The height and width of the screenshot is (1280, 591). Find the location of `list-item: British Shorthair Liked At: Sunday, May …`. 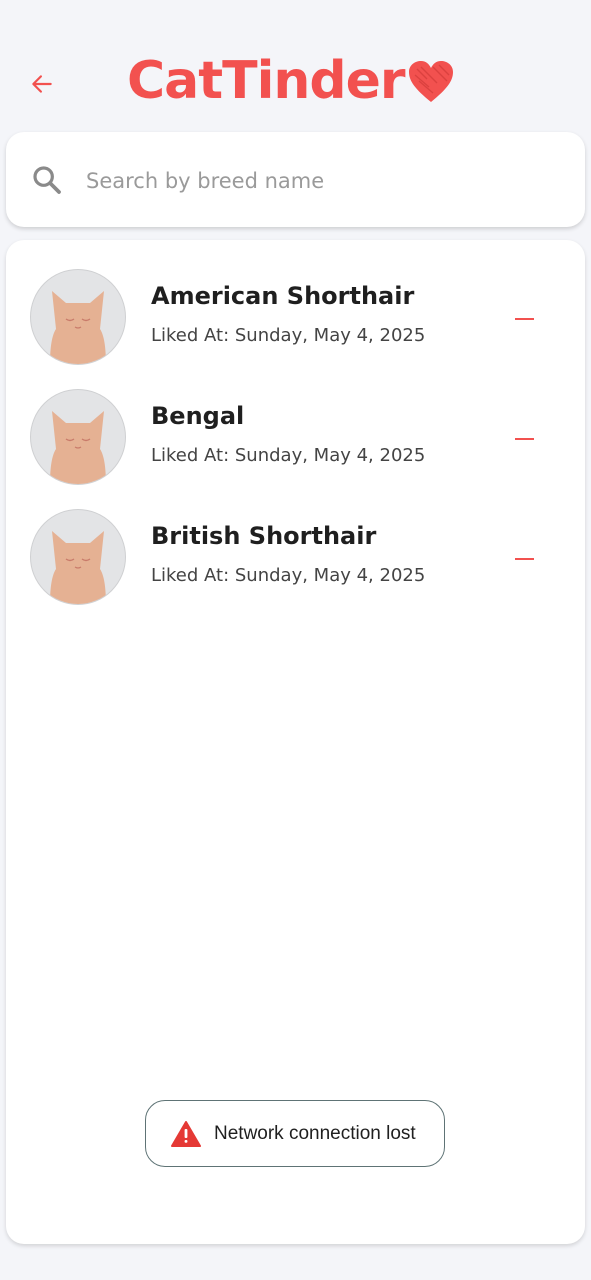

list-item: British Shorthair Liked At: Sunday, May … is located at coordinates (295, 542).